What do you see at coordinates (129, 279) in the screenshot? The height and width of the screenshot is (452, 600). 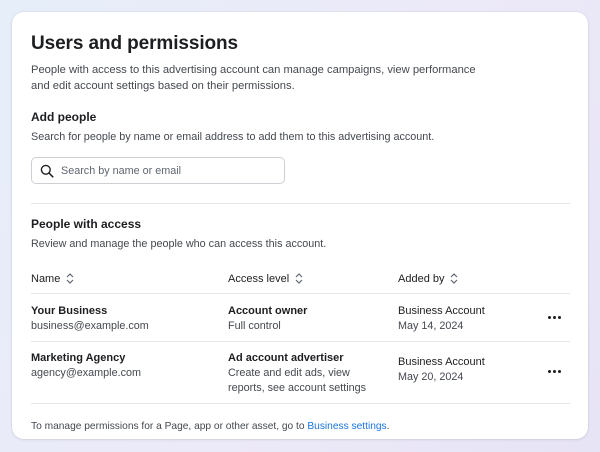 I see `column-header-name: Name` at bounding box center [129, 279].